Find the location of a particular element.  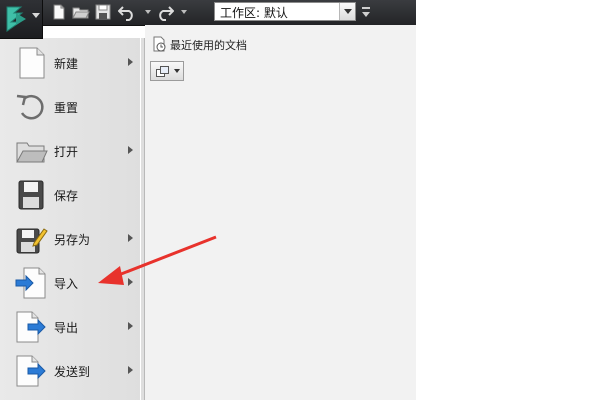

import-icon is located at coordinates (30, 283).